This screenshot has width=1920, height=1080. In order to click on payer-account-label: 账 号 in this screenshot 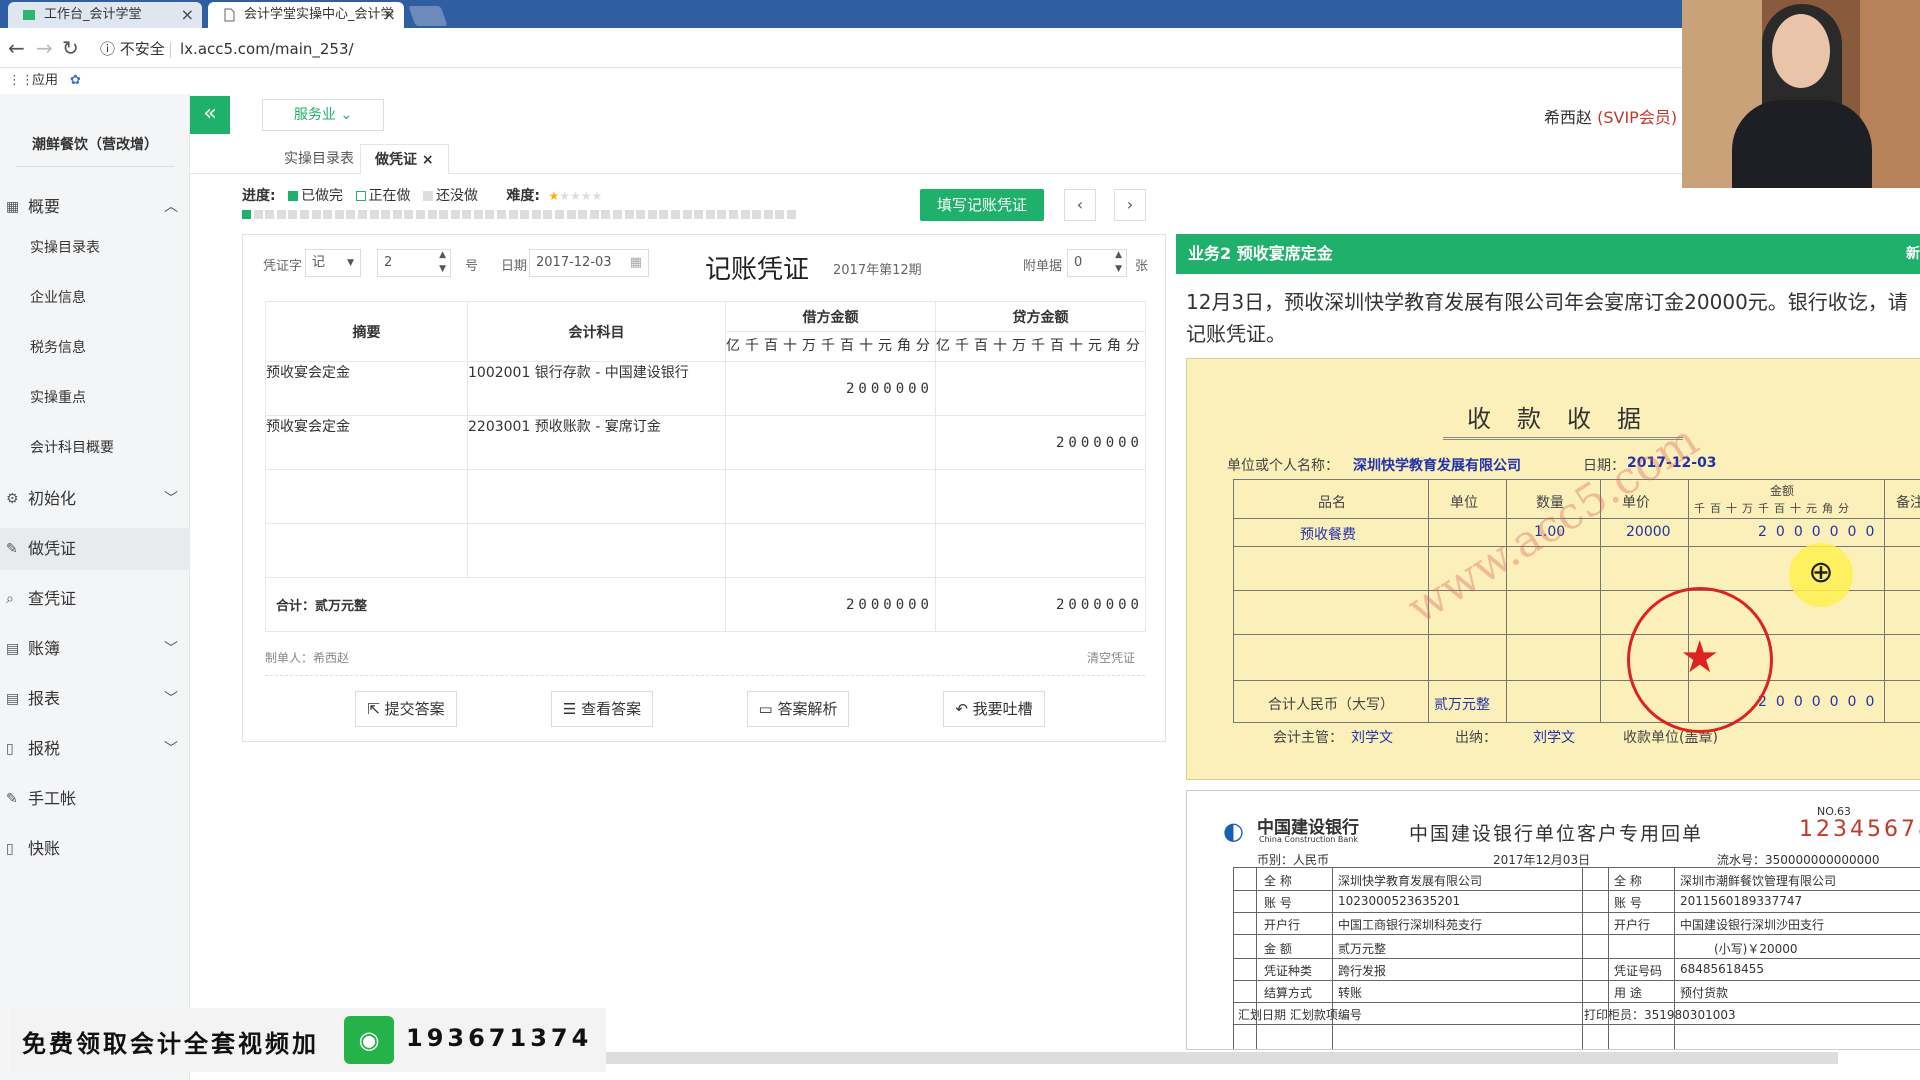, I will do `click(1278, 903)`.